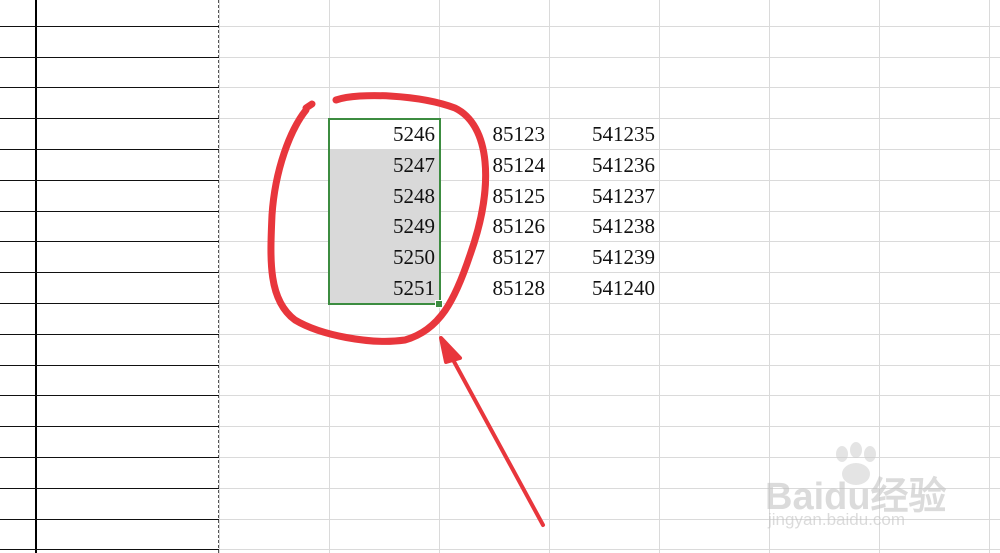  Describe the element at coordinates (439, 304) in the screenshot. I see `fill-handle` at that location.